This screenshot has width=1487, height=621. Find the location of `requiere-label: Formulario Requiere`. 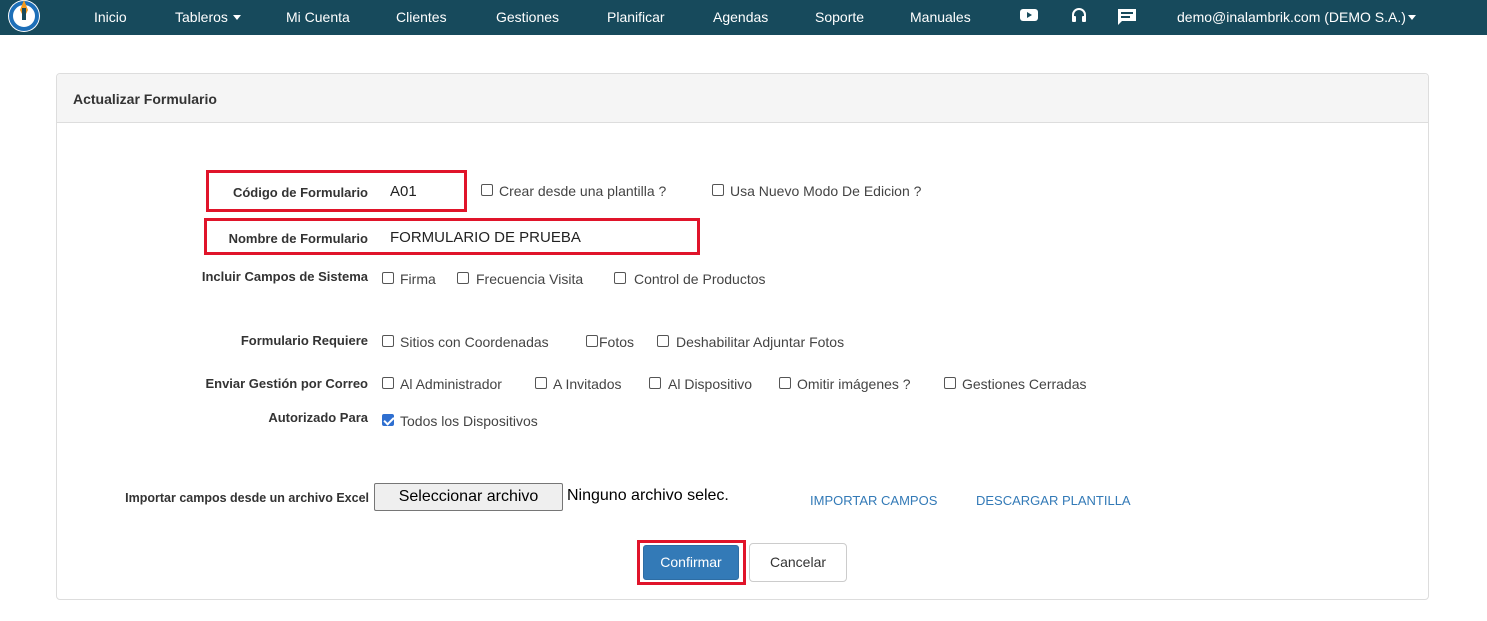

requiere-label: Formulario Requiere is located at coordinates (304, 340).